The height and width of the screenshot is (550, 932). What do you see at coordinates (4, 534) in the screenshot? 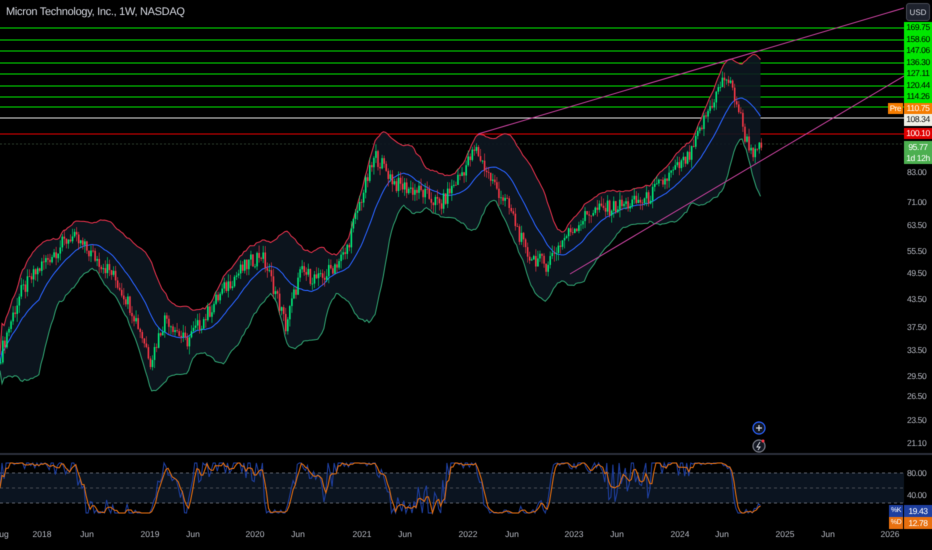
I see `time-tick-label: ug` at bounding box center [4, 534].